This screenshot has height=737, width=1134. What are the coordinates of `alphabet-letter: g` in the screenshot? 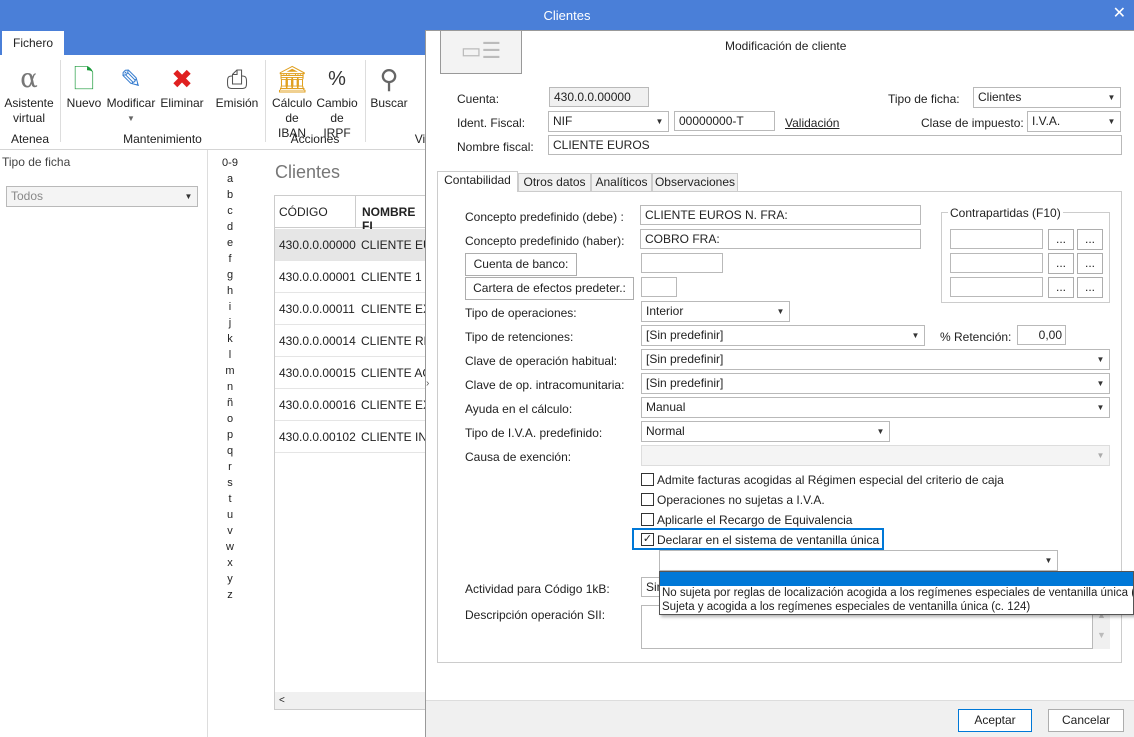 It's located at (230, 275).